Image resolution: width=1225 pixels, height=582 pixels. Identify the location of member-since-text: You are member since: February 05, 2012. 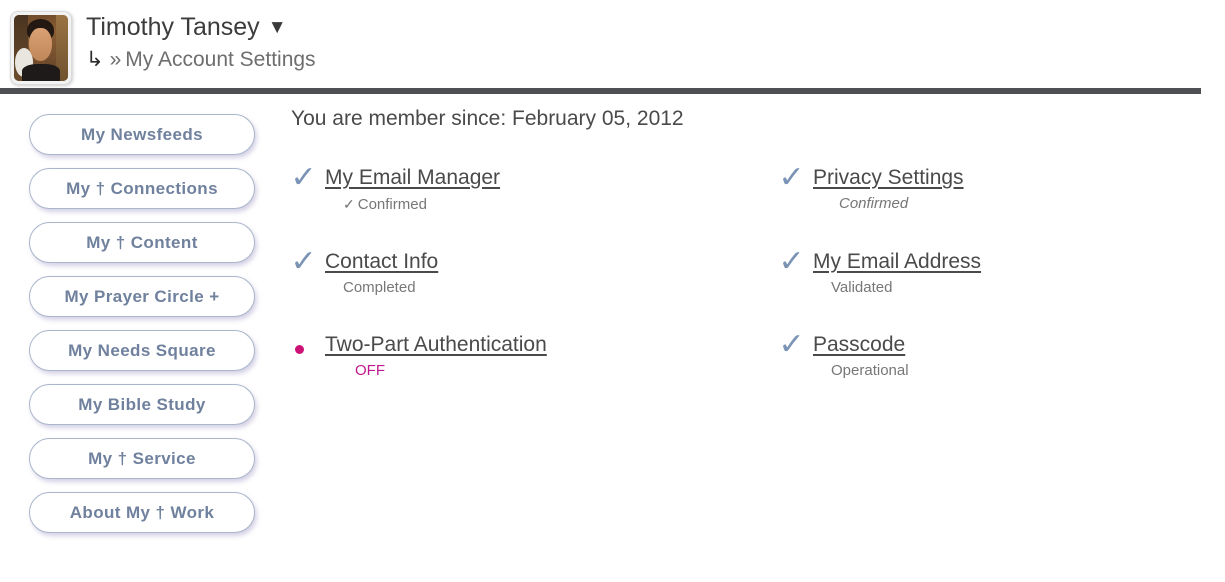
(487, 118).